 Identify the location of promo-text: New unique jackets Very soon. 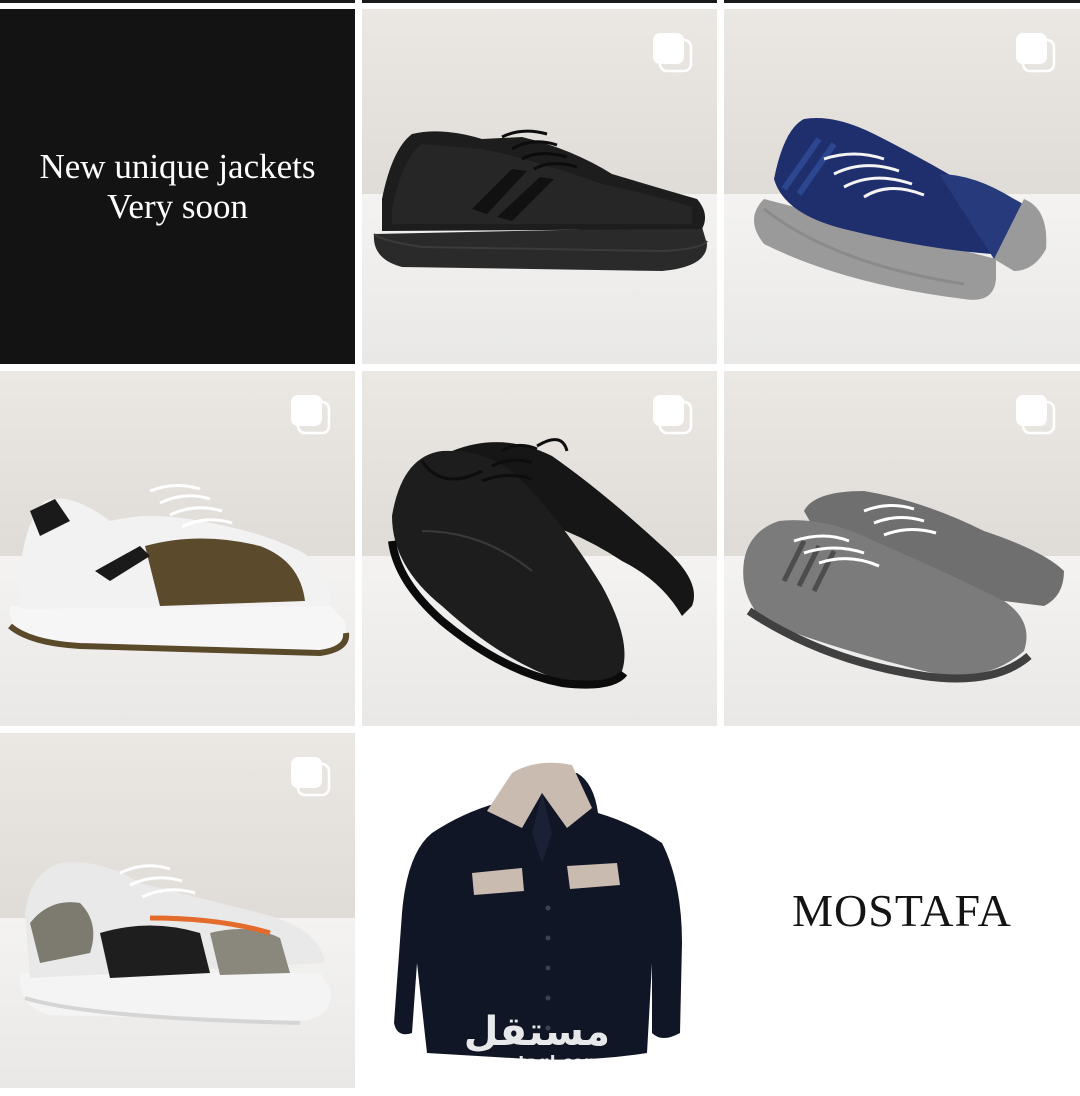
(177, 186).